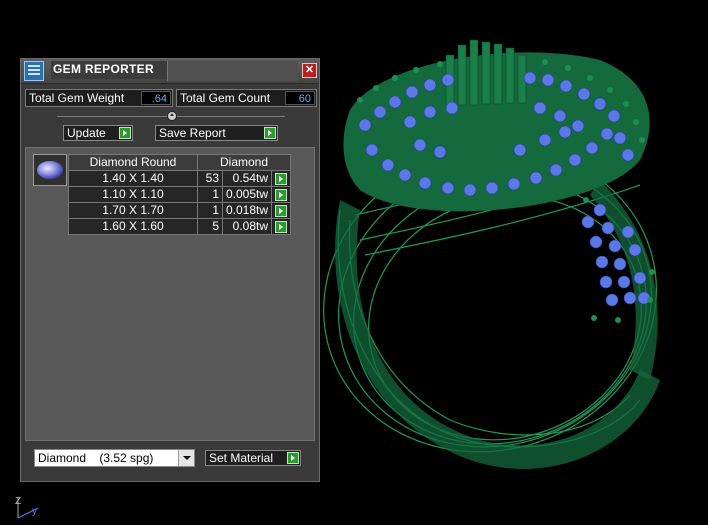 Image resolution: width=708 pixels, height=525 pixels. What do you see at coordinates (247, 194) in the screenshot?
I see `gem-weight: 0.005tw` at bounding box center [247, 194].